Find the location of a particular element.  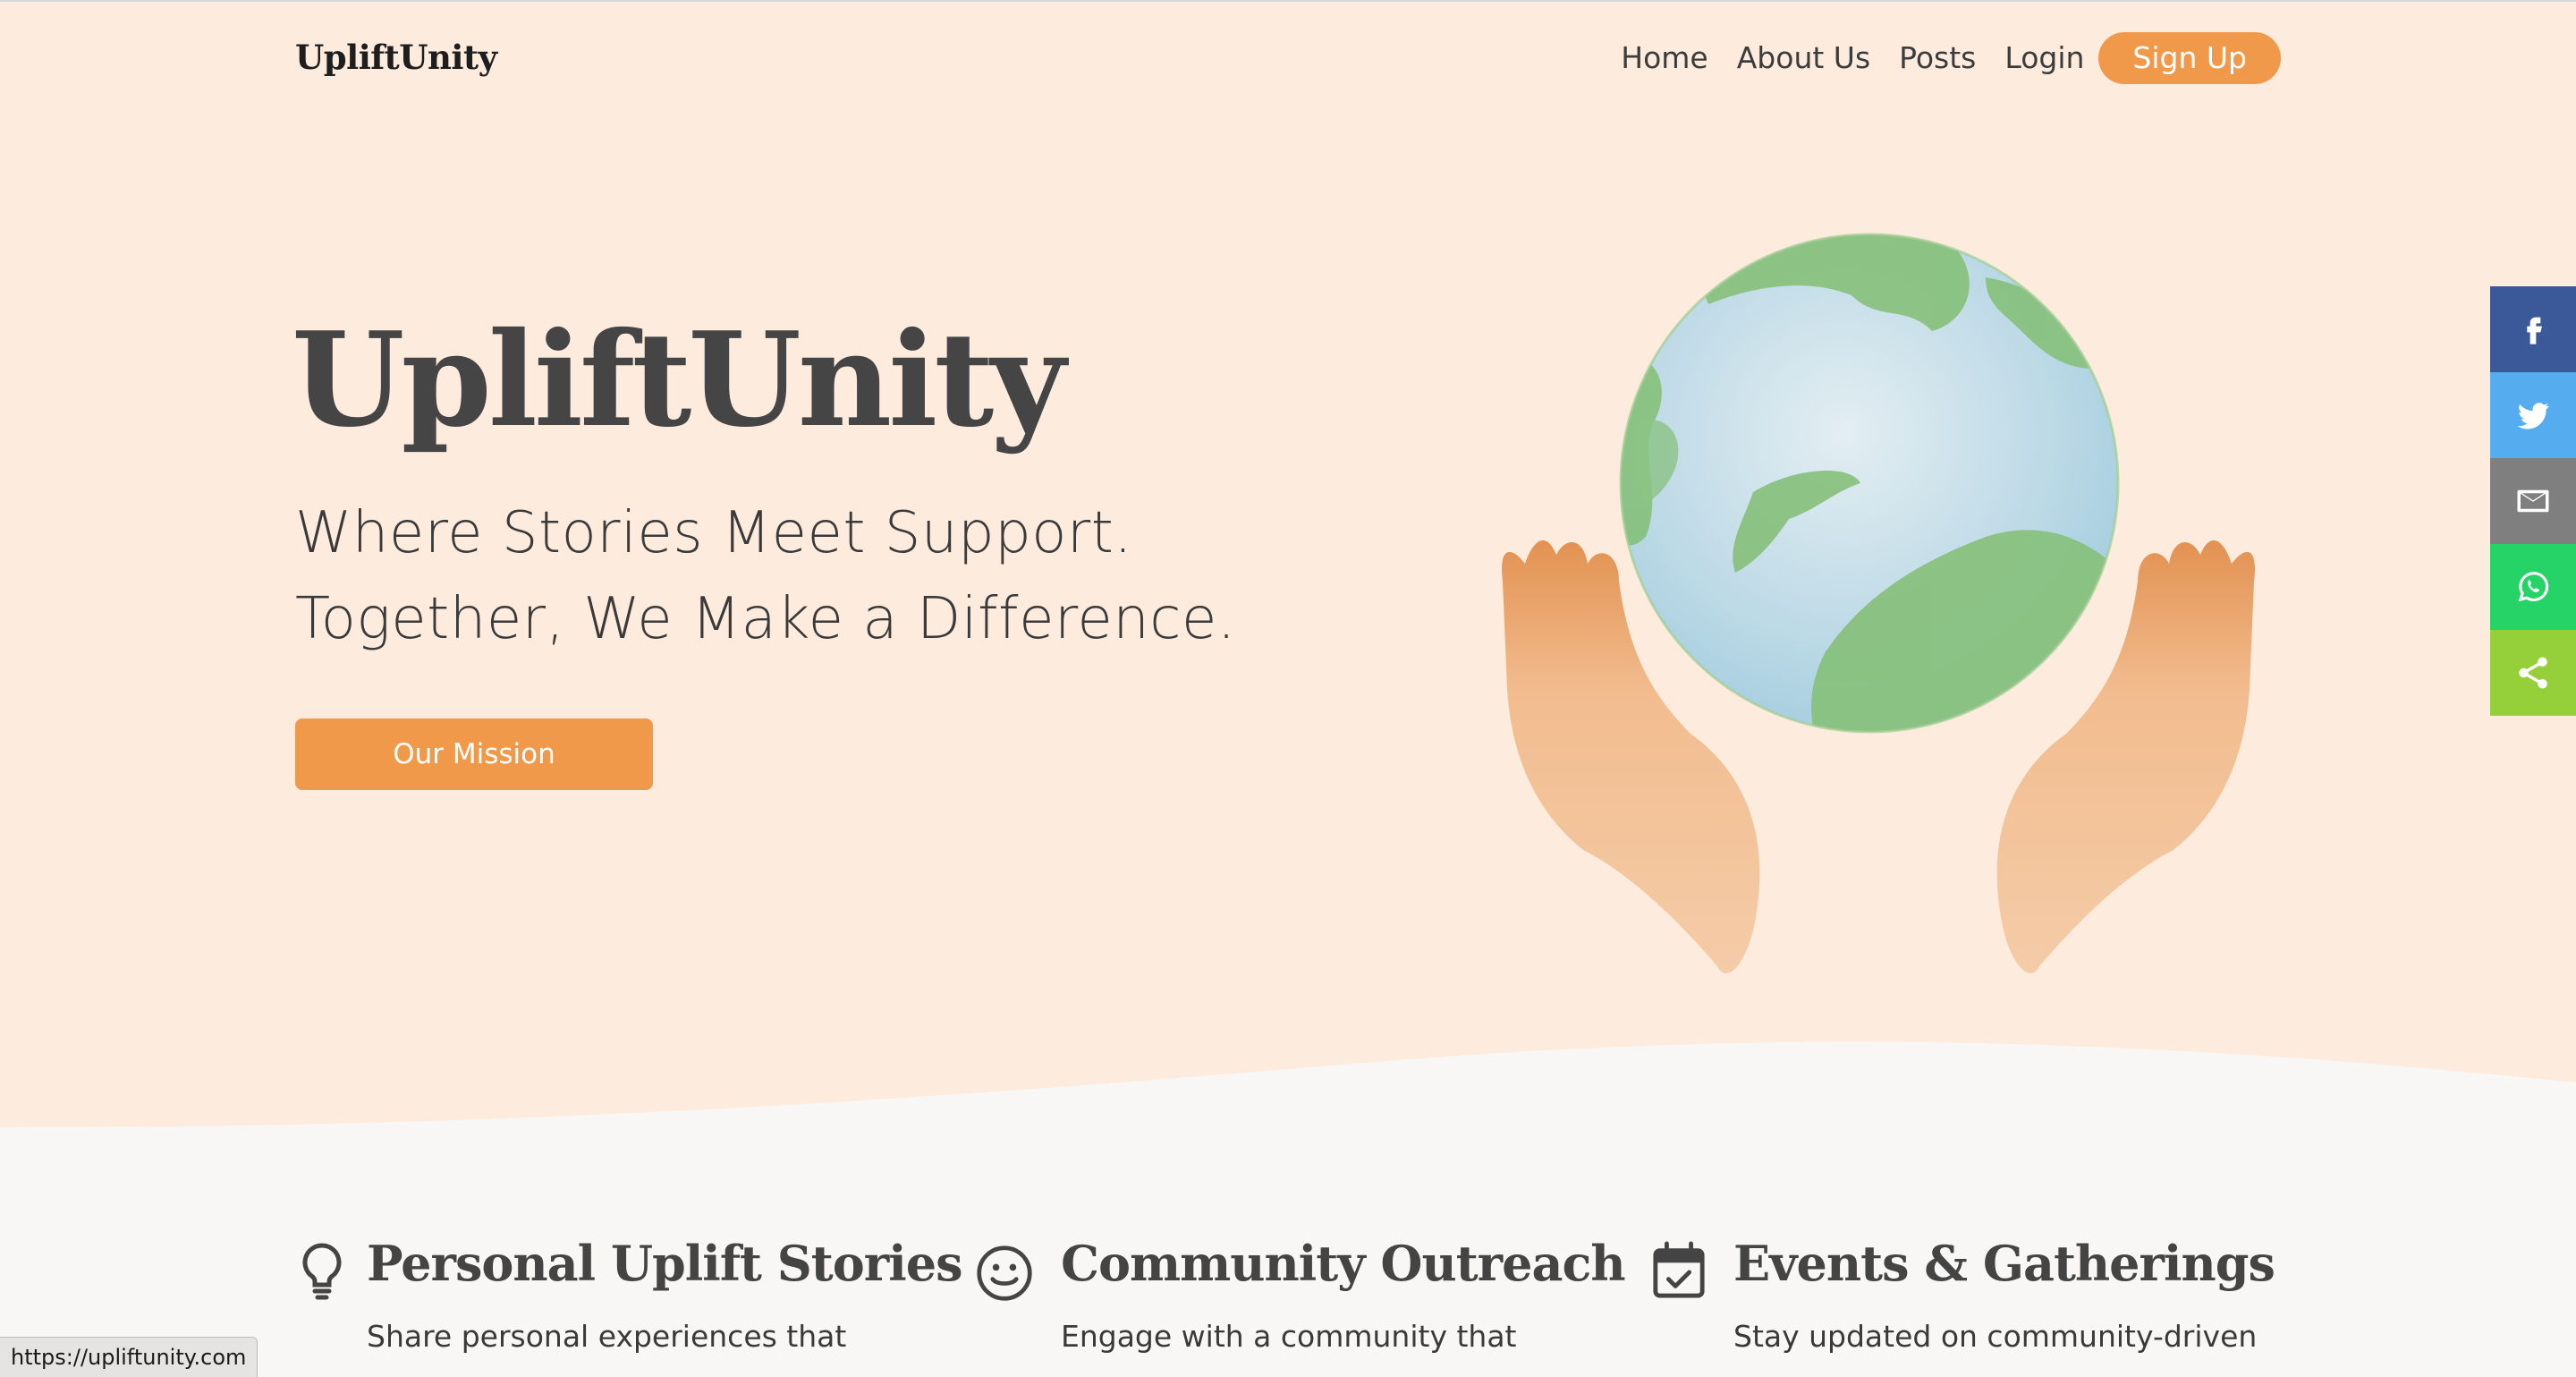

twitter-icon is located at coordinates (2533, 416).